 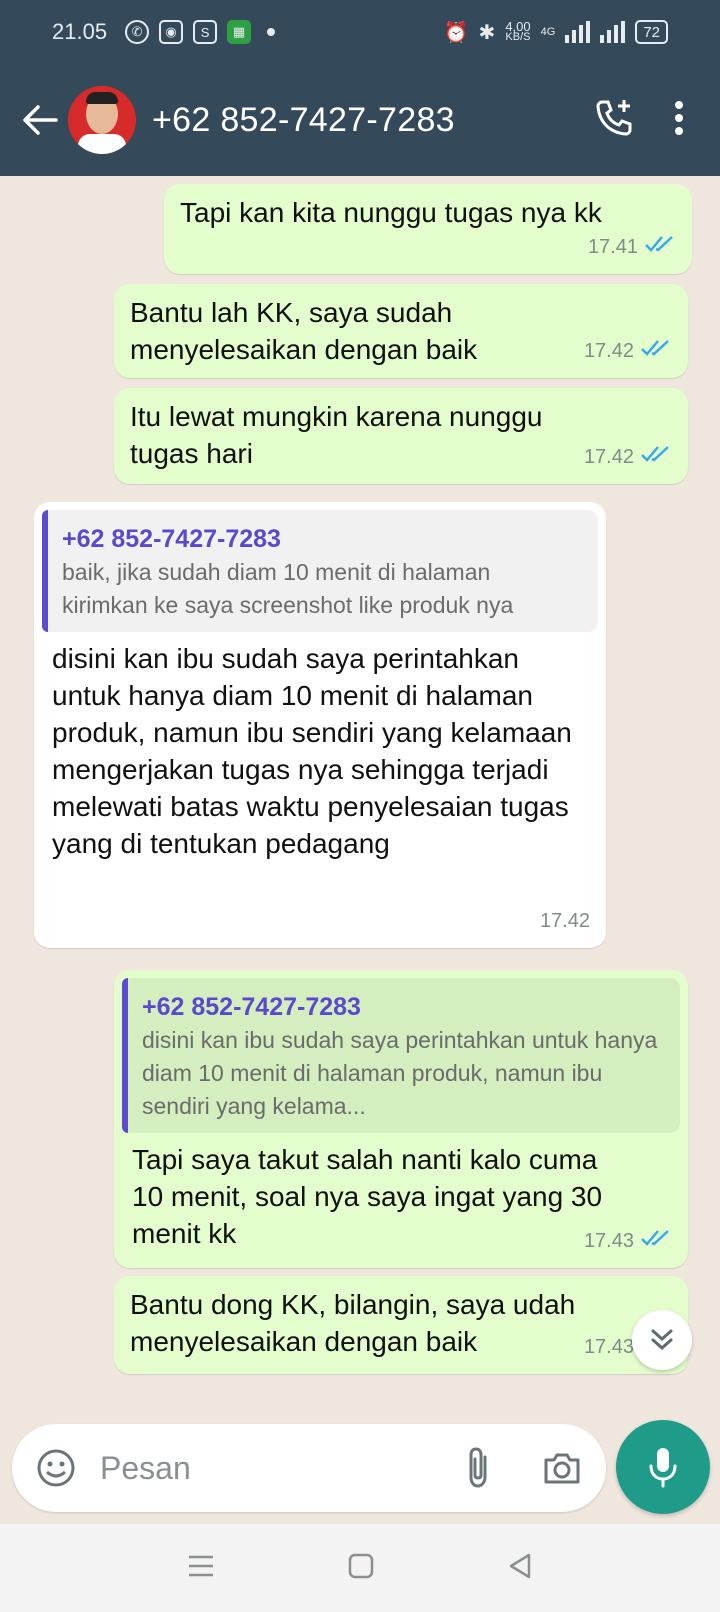 What do you see at coordinates (548, 32) in the screenshot?
I see `network-type: 4G` at bounding box center [548, 32].